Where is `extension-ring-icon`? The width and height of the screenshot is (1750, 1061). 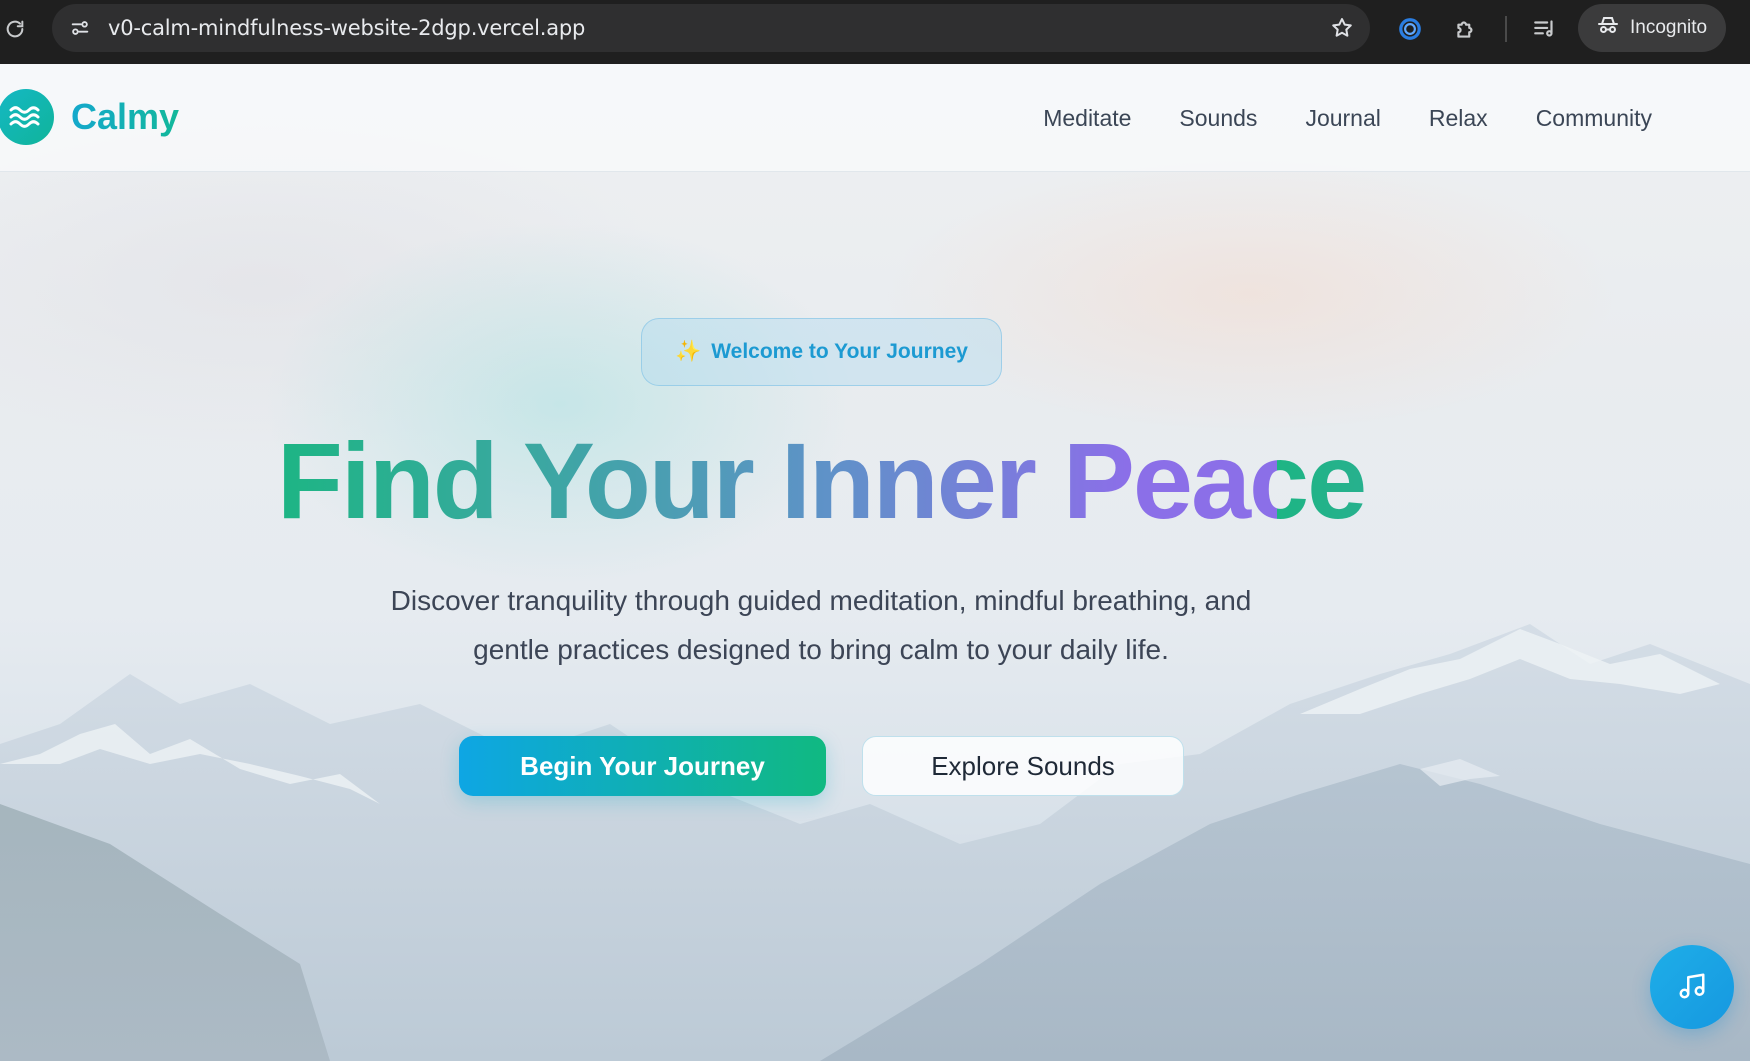
extension-ring-icon is located at coordinates (1410, 29).